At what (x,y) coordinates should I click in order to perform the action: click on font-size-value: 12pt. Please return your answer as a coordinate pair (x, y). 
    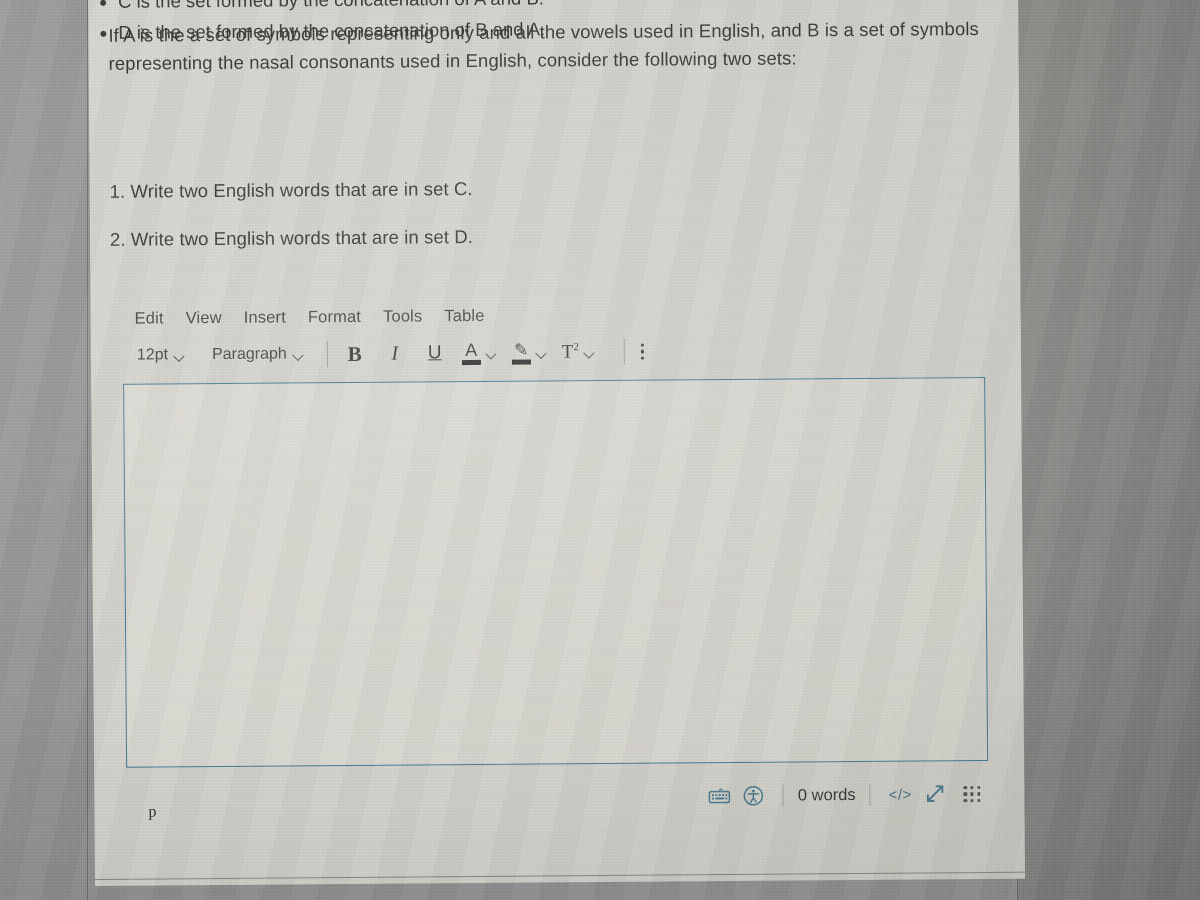
    Looking at the image, I should click on (152, 355).